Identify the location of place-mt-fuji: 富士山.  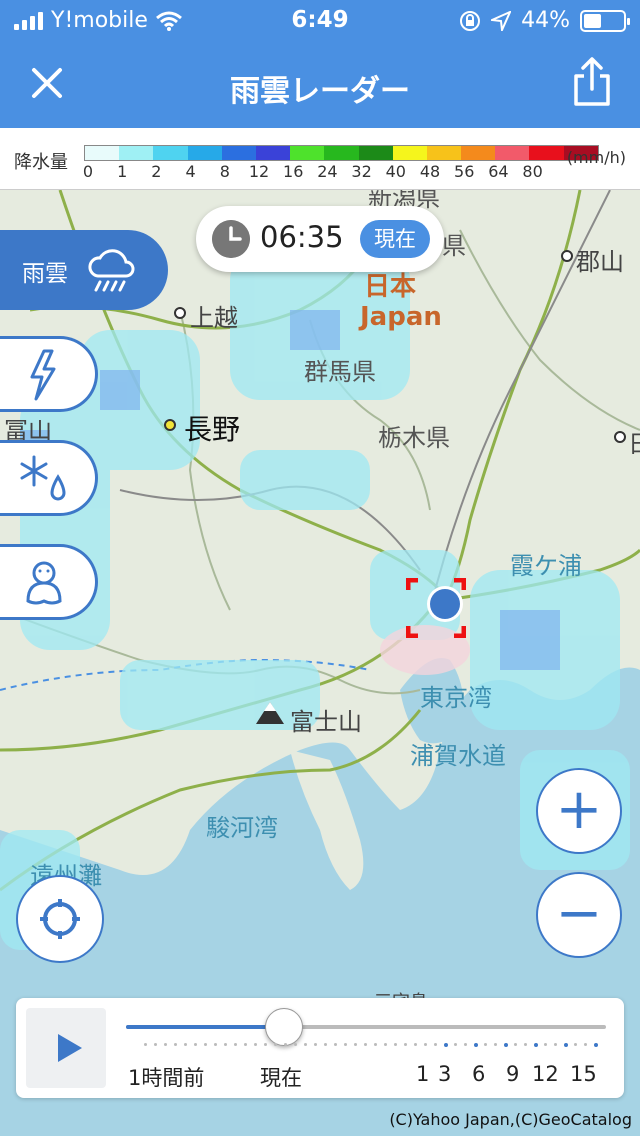
(326, 722).